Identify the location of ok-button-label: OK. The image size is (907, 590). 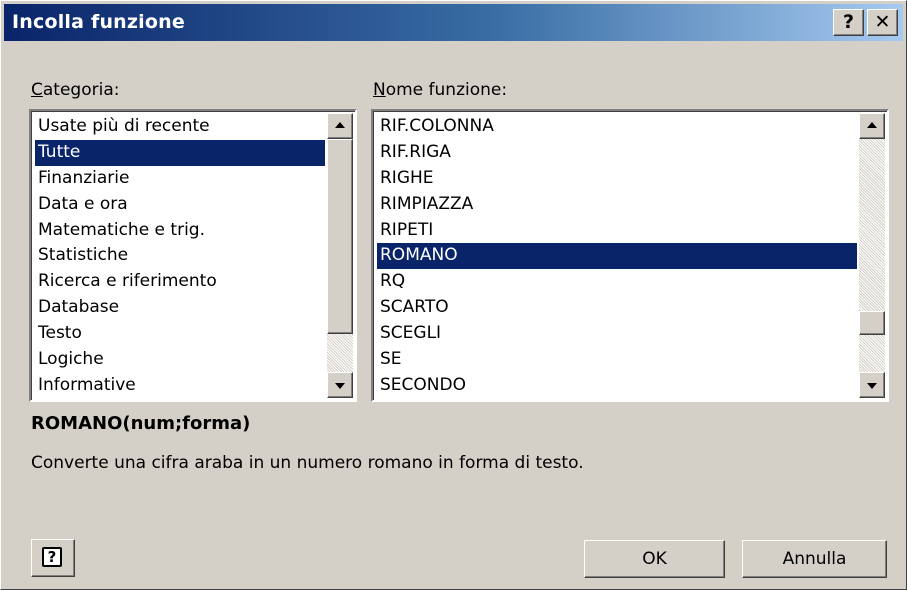
(654, 559).